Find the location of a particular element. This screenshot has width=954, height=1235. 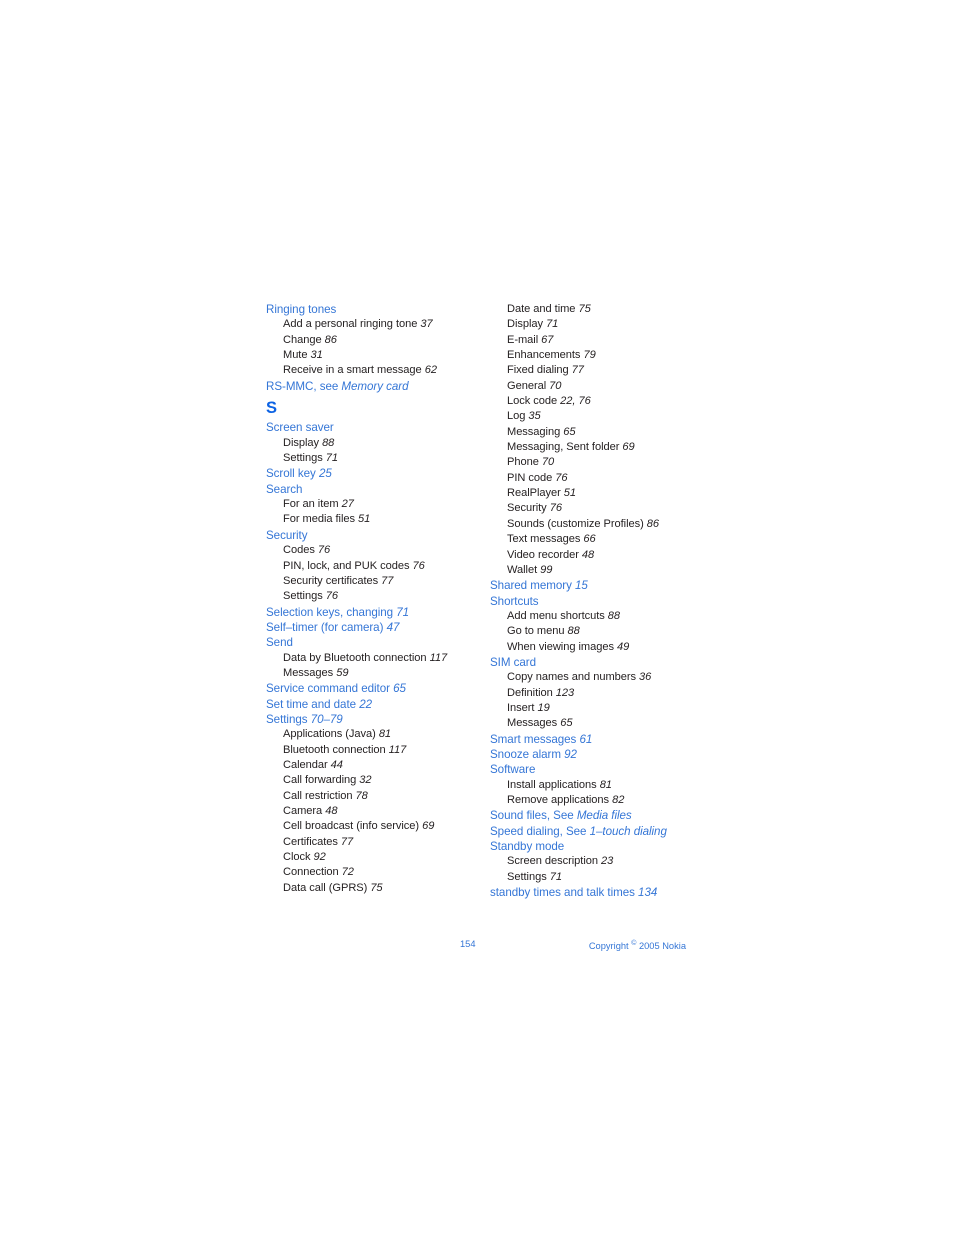

index-entry: Snooze alarm 92 is located at coordinates (595, 754).